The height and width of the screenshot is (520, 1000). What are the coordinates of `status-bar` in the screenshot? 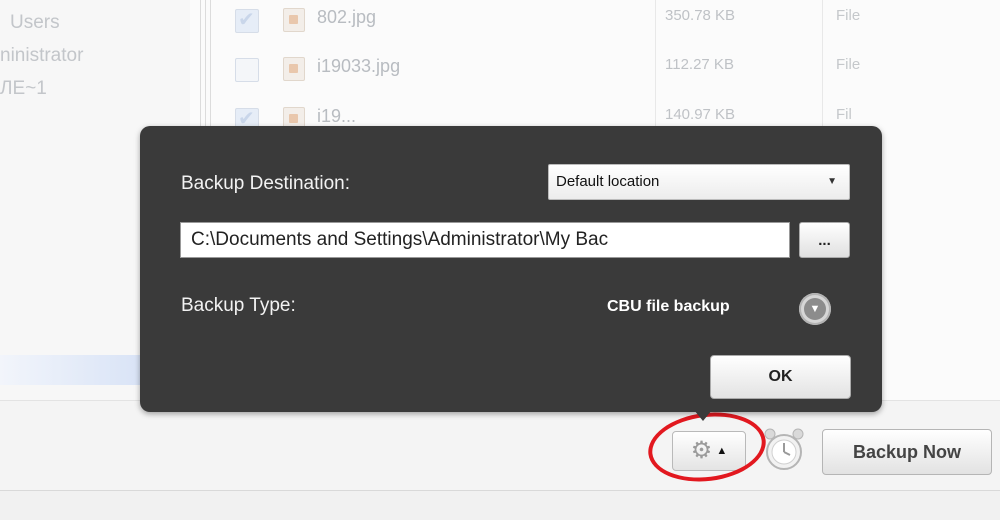 It's located at (500, 505).